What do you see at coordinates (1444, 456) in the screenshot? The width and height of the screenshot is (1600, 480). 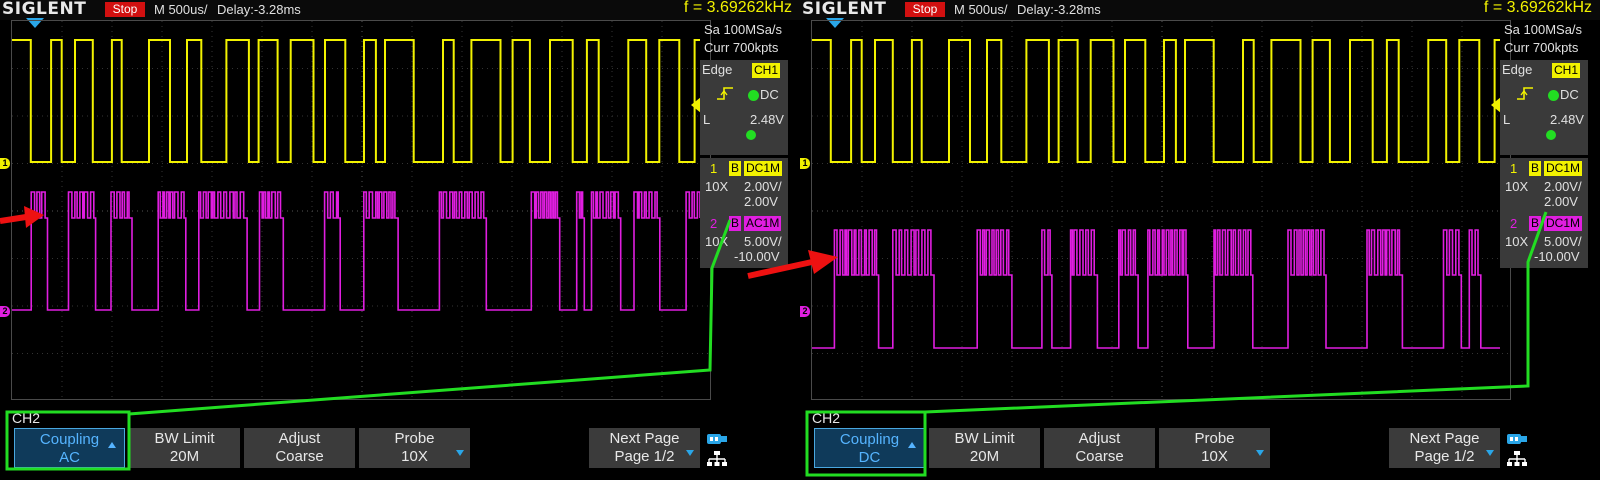 I see `next-page-value: Page 1/2` at bounding box center [1444, 456].